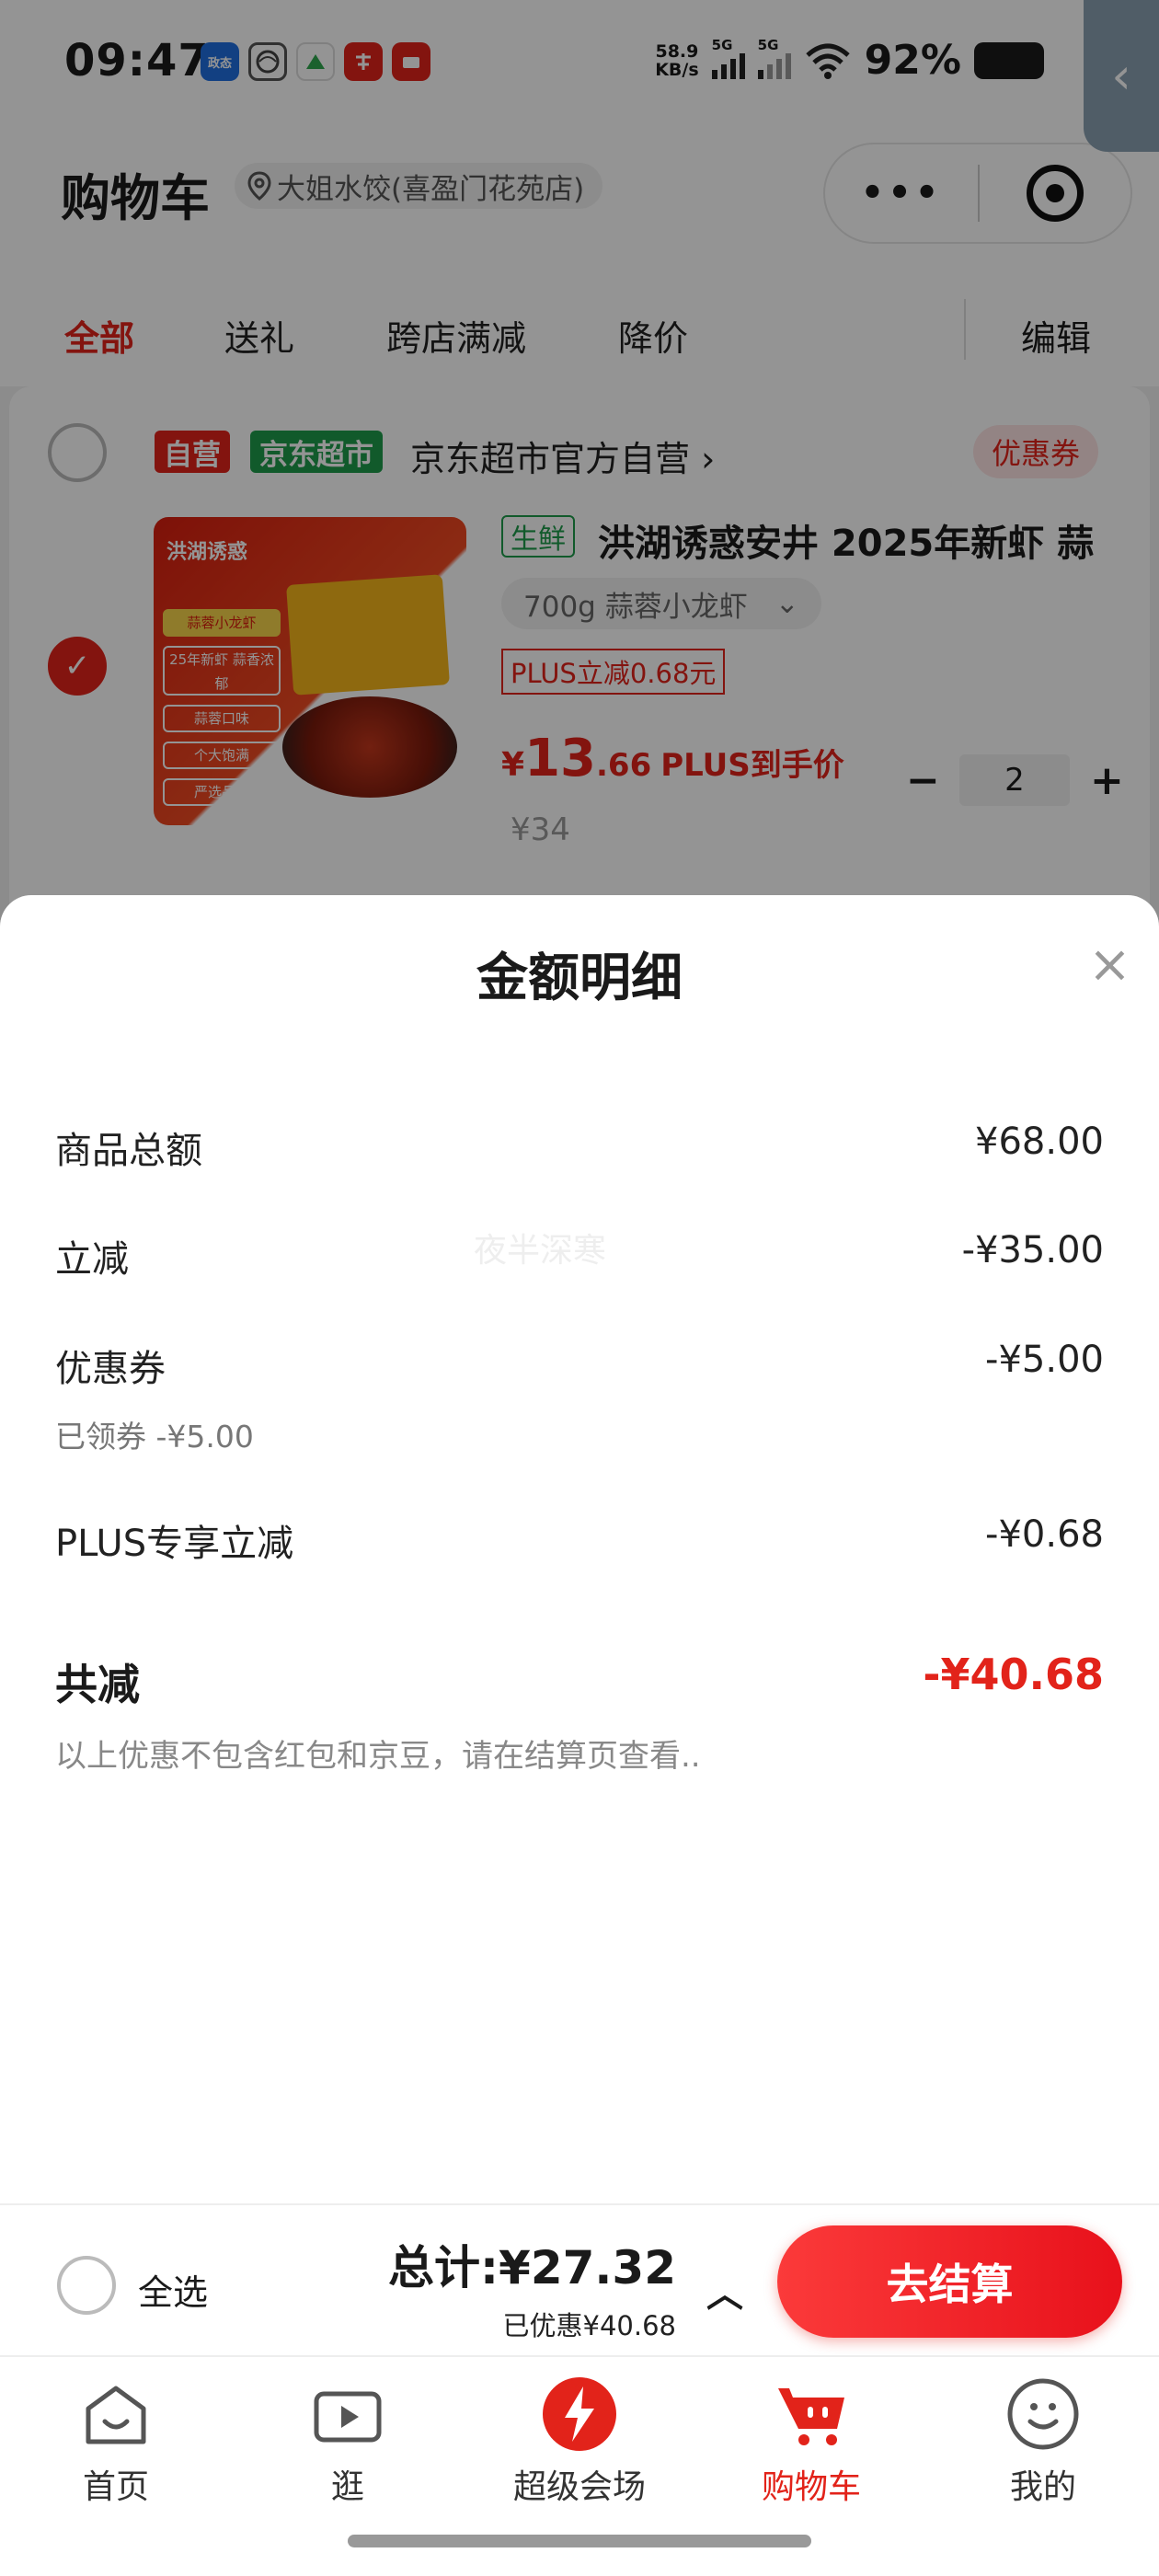  Describe the element at coordinates (86, 2285) in the screenshot. I see `select-all-checkbox` at that location.